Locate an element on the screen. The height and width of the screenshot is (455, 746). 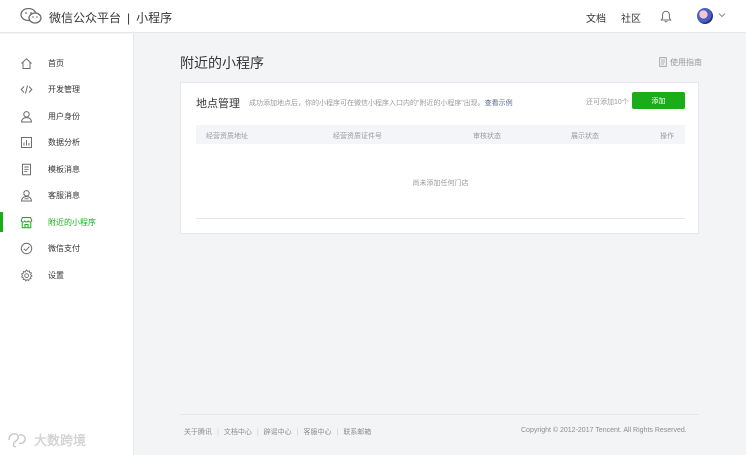
page-title: 附近的小程序 is located at coordinates (222, 63).